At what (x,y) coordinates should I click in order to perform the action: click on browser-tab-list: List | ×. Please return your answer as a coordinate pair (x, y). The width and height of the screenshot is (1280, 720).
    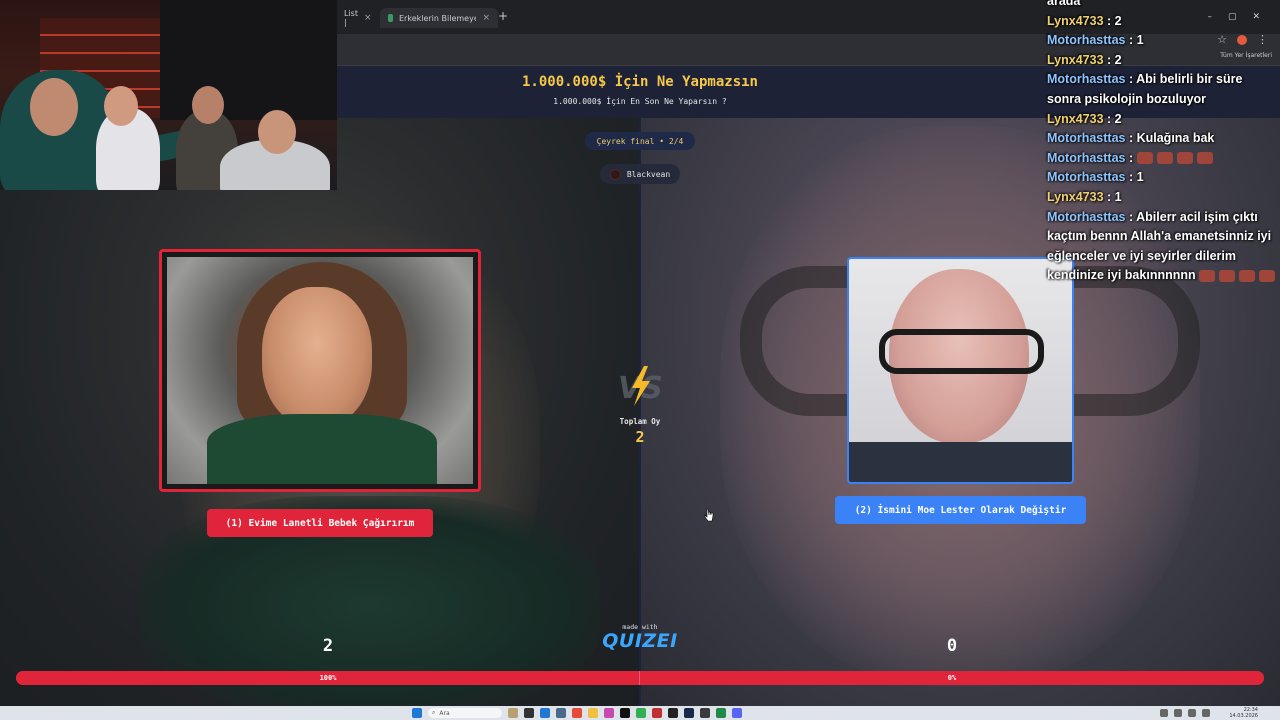
    Looking at the image, I should click on (357, 18).